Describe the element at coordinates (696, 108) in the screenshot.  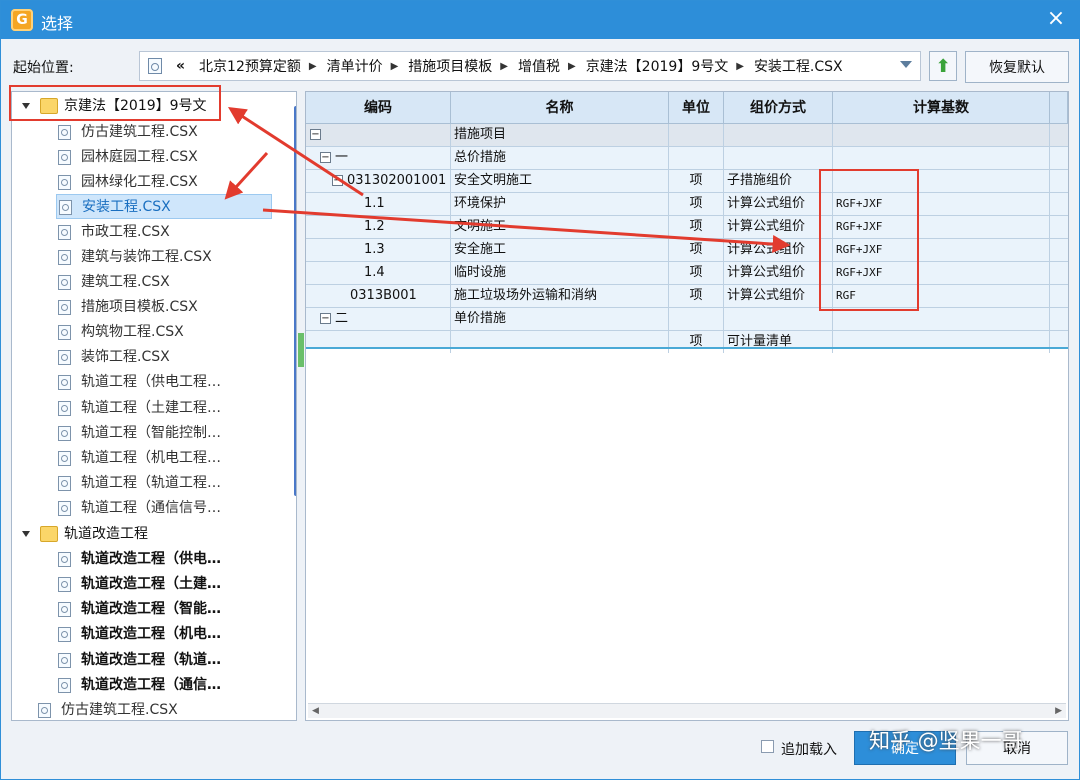
I see `column-header-unit: 单位` at that location.